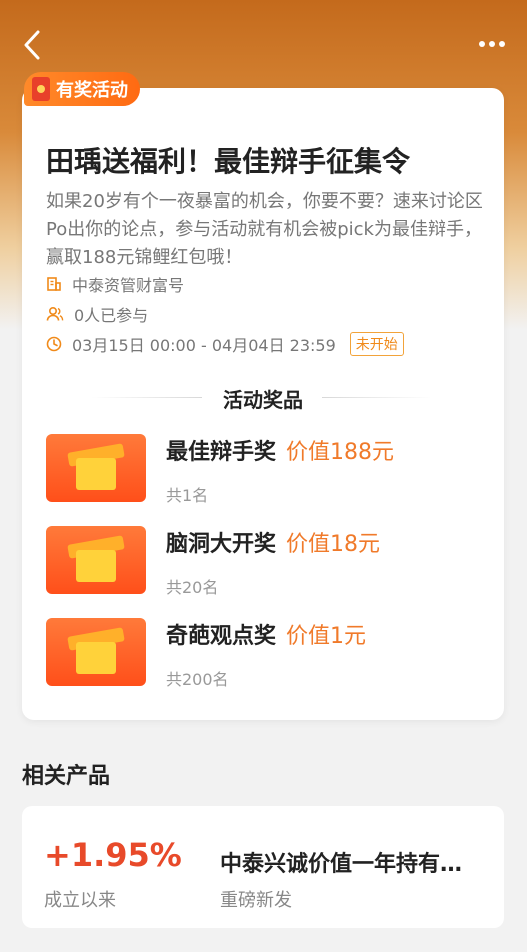 The image size is (527, 952). I want to click on prize-item: 脑洞大开奖 价值18元 共20名, so click(266, 562).